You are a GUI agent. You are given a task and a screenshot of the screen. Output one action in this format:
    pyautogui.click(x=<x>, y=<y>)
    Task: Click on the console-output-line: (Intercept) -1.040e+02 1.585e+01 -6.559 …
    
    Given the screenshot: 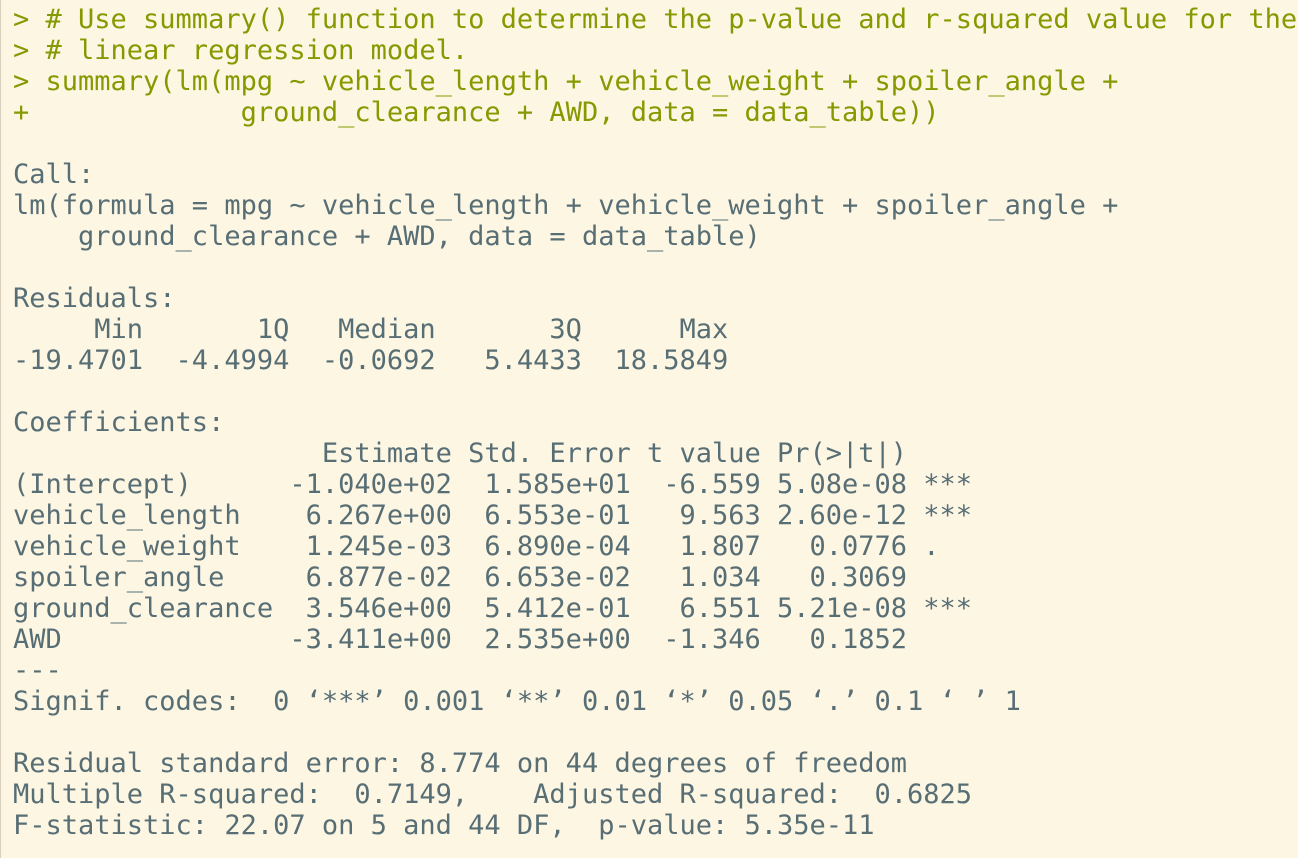 What is the action you would take?
    pyautogui.click(x=493, y=484)
    